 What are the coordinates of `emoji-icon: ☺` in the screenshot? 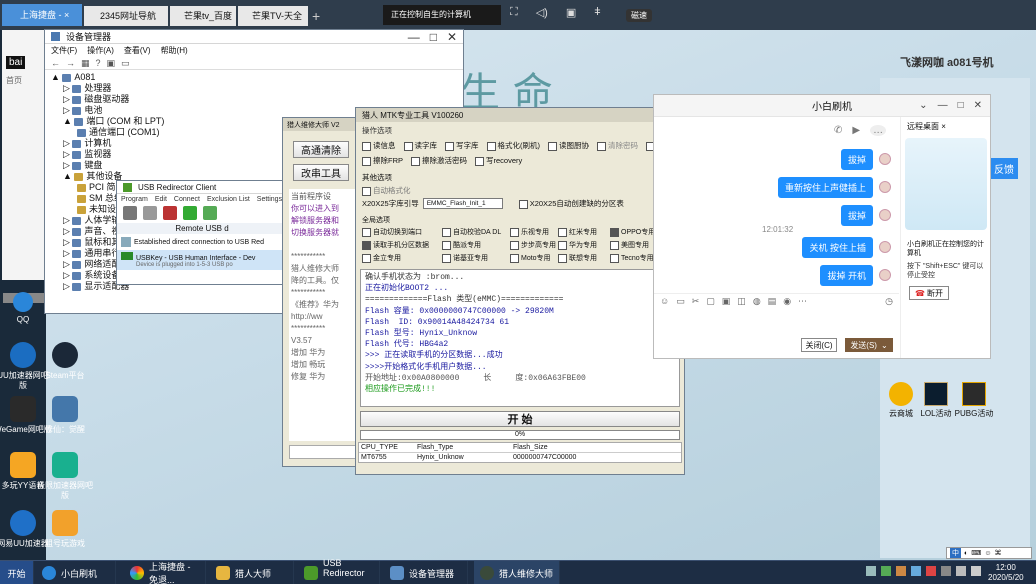 It's located at (664, 301).